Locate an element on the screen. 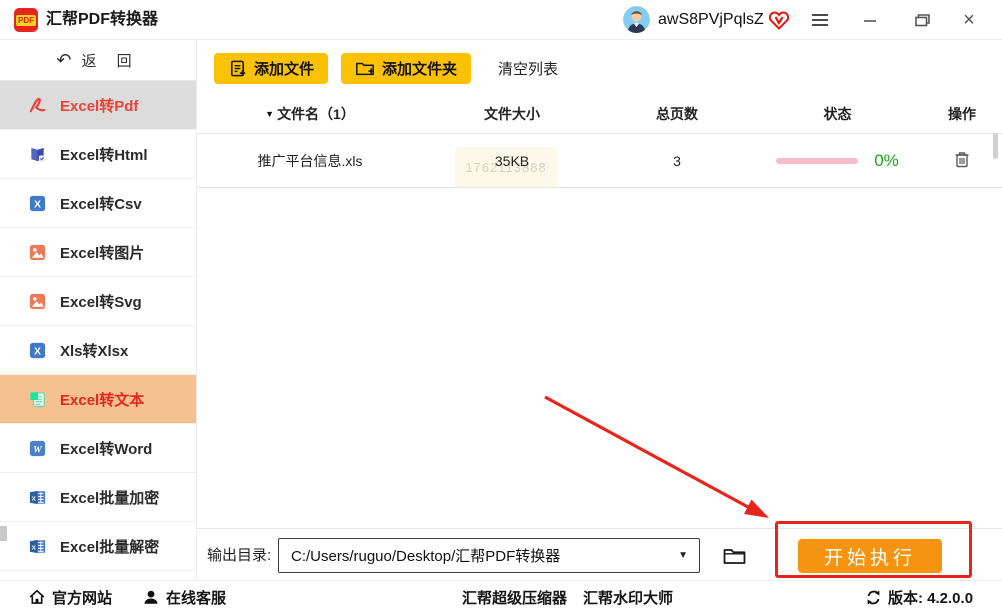 The image size is (1002, 613). watermark-master-link: 汇帮水印大师 is located at coordinates (628, 597).